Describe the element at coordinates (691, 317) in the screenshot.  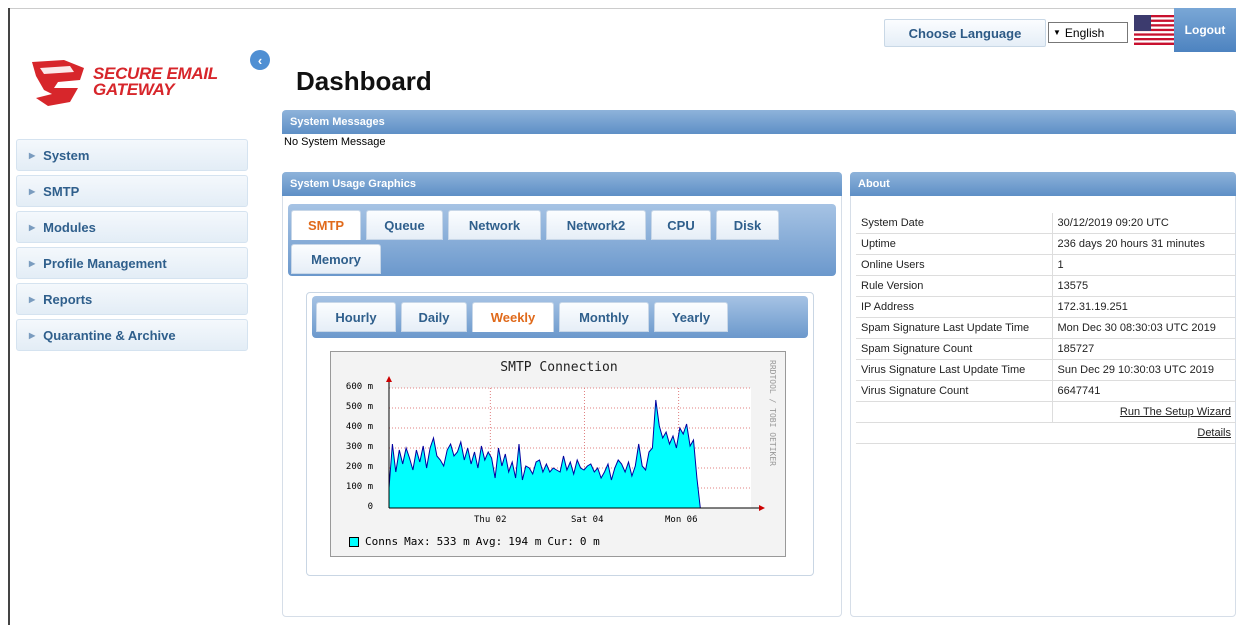
I see `tab-yearly: Yearly` at that location.